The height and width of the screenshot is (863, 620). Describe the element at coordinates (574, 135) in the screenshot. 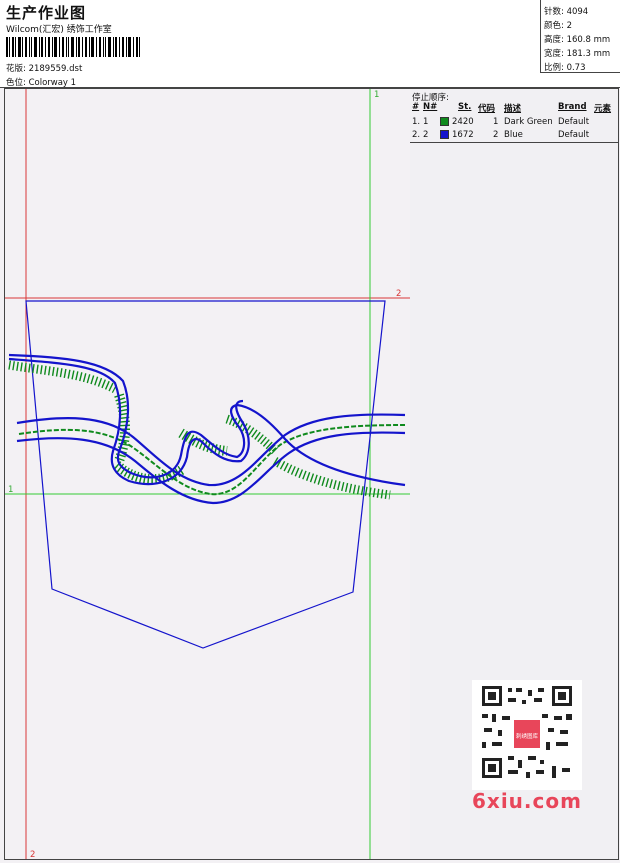

I see `row2-brand: Default` at that location.